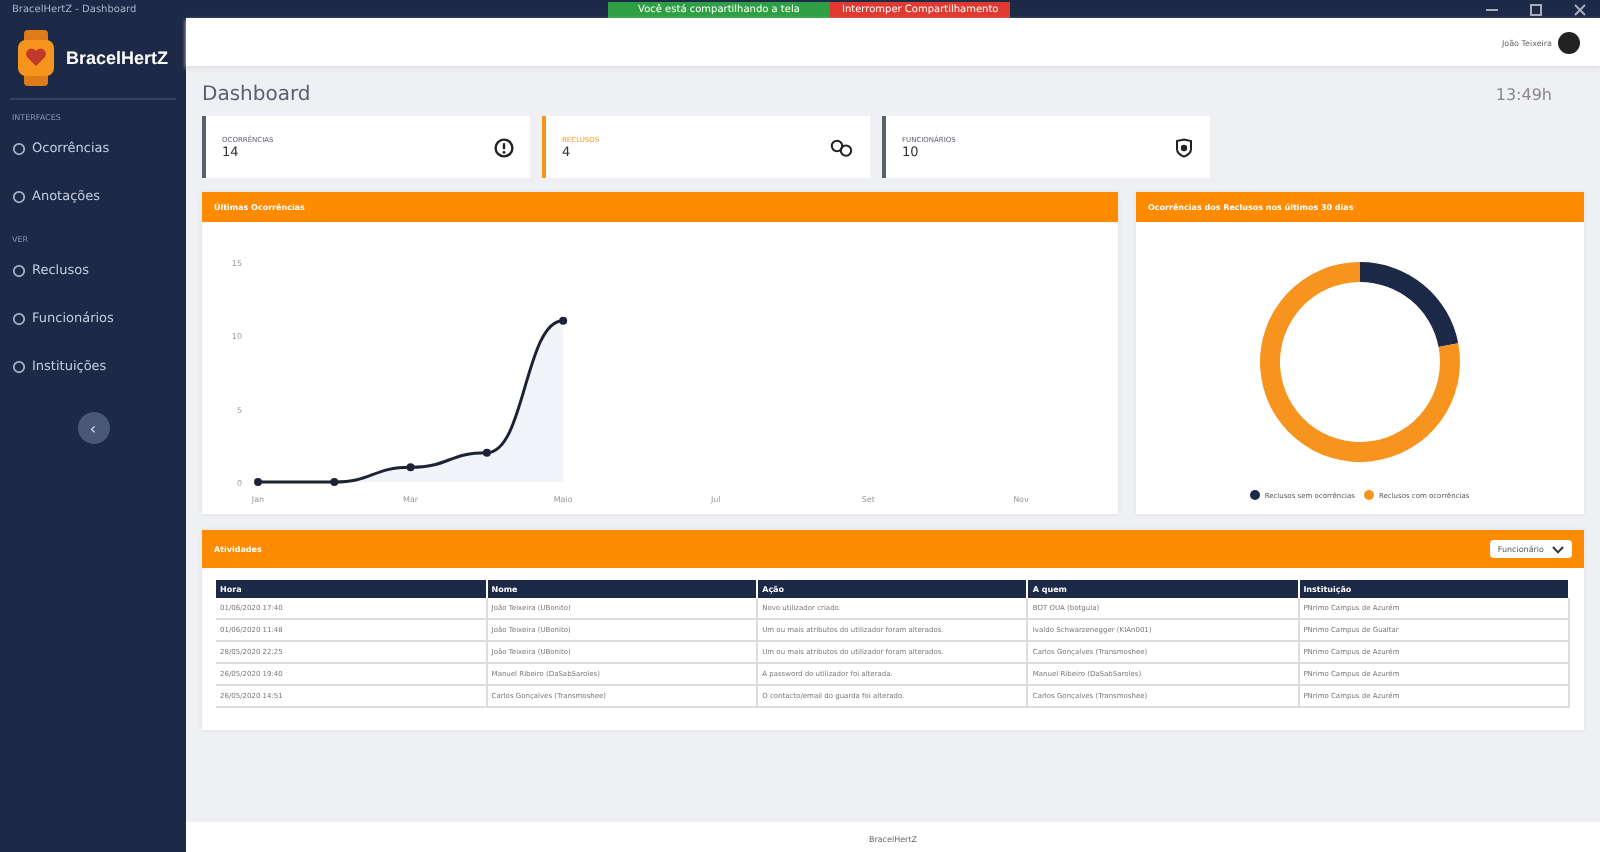 This screenshot has height=852, width=1600. What do you see at coordinates (1184, 147) in the screenshot?
I see `shield-icon` at bounding box center [1184, 147].